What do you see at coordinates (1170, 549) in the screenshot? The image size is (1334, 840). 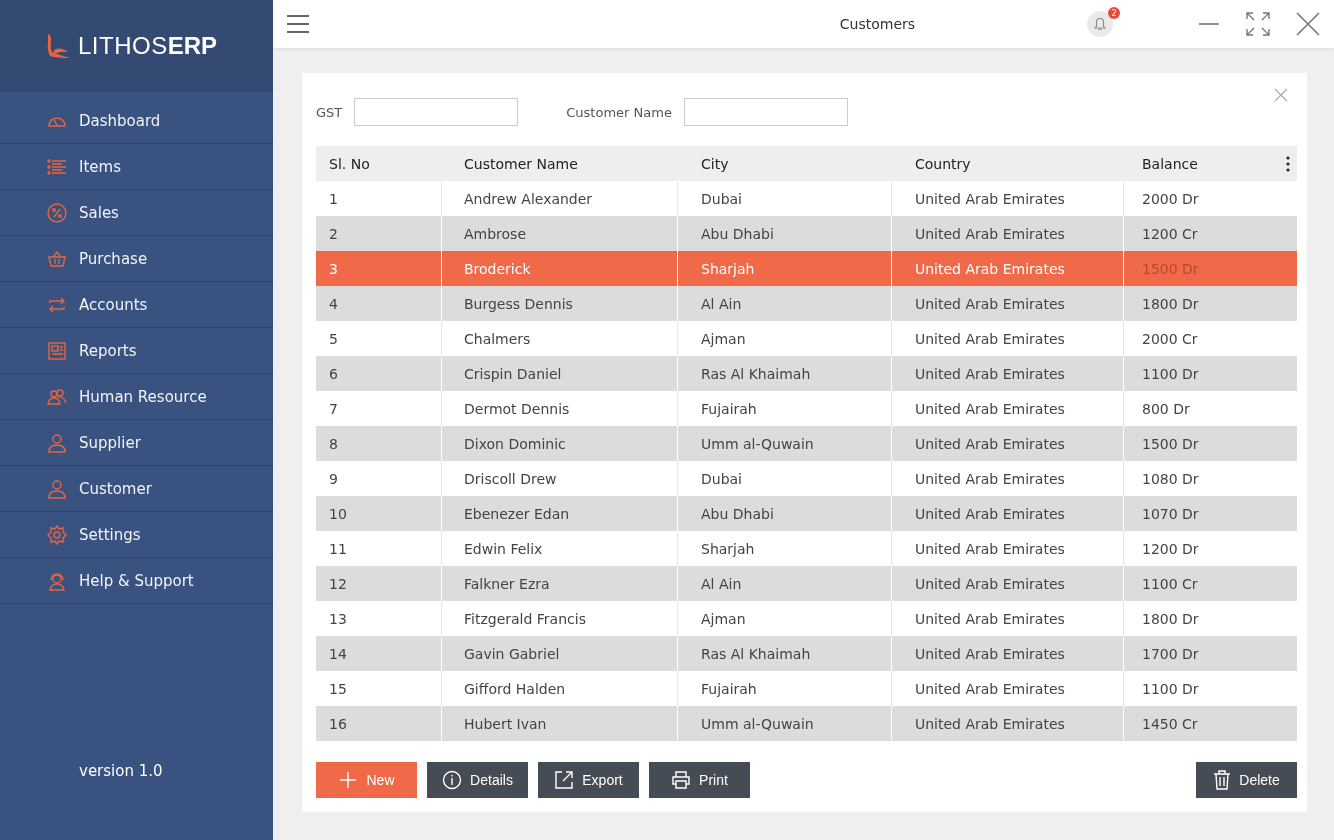 I see `table-cell-text: 1200 Dr` at bounding box center [1170, 549].